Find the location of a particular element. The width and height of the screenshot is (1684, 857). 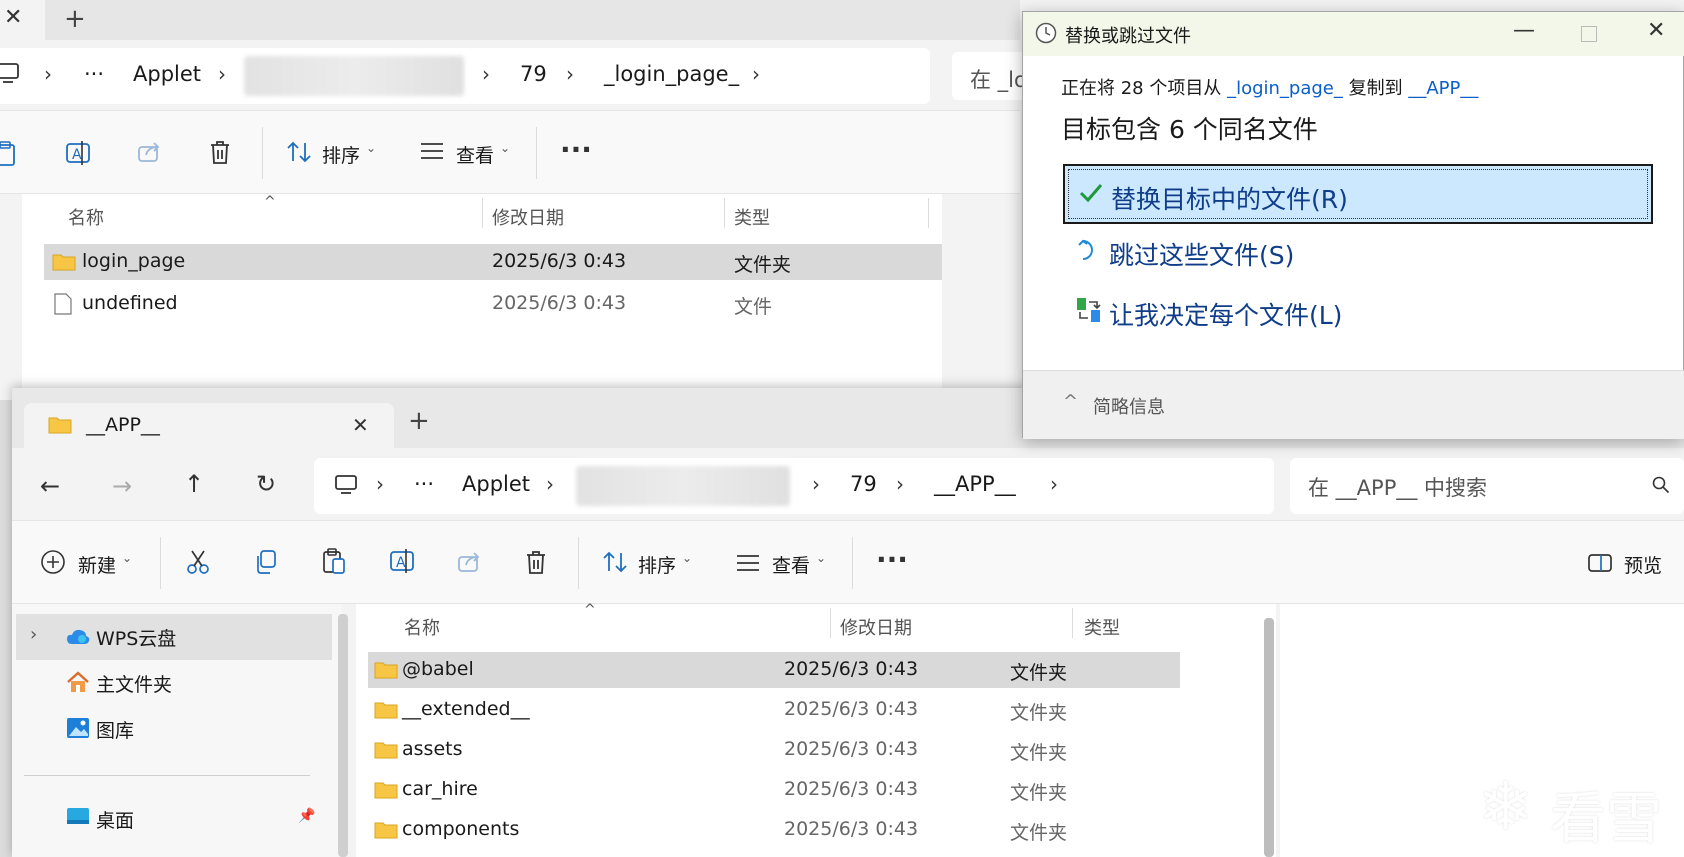

table-row: undefined 2025/6/3 0:43 文件 is located at coordinates (493, 304).